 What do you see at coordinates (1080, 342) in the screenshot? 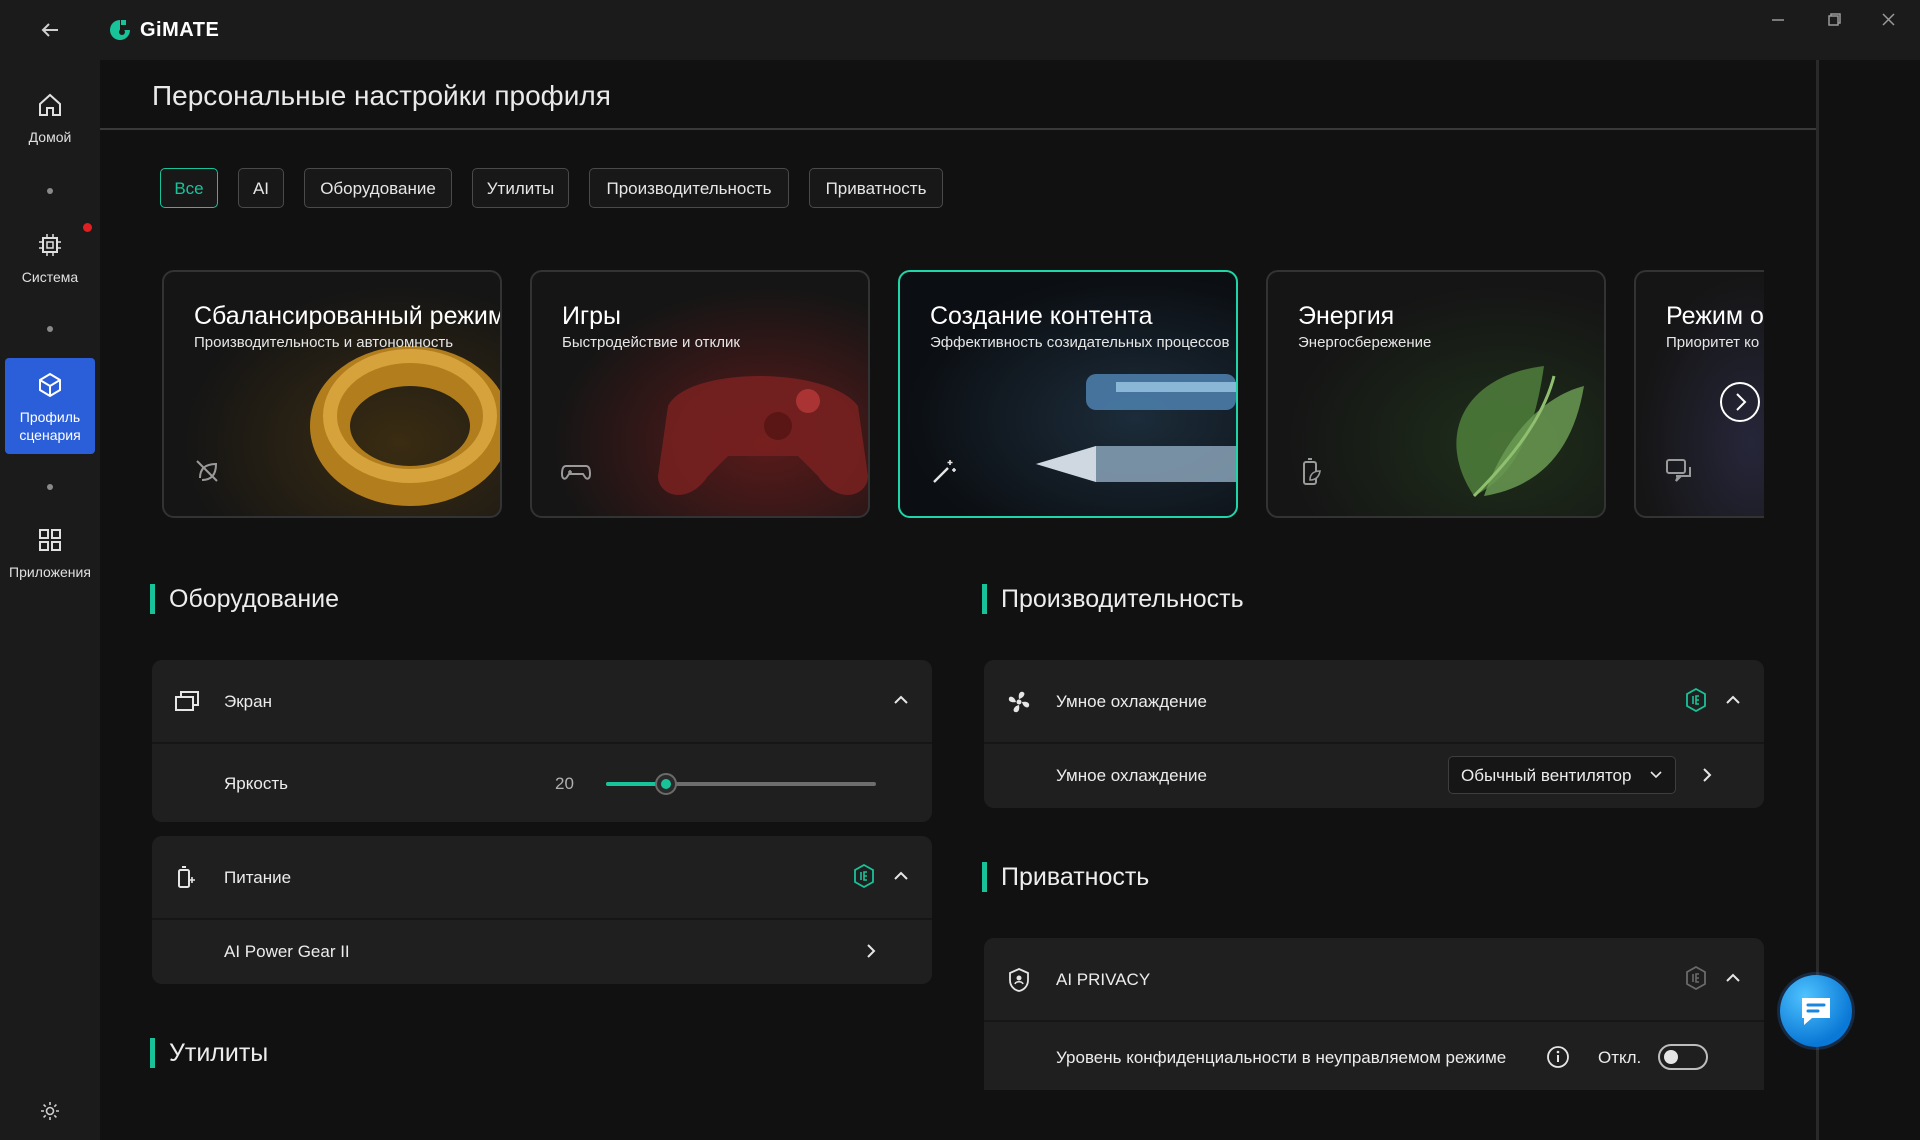
I see `card-subtitle: Эффективность созидательных процессов` at bounding box center [1080, 342].